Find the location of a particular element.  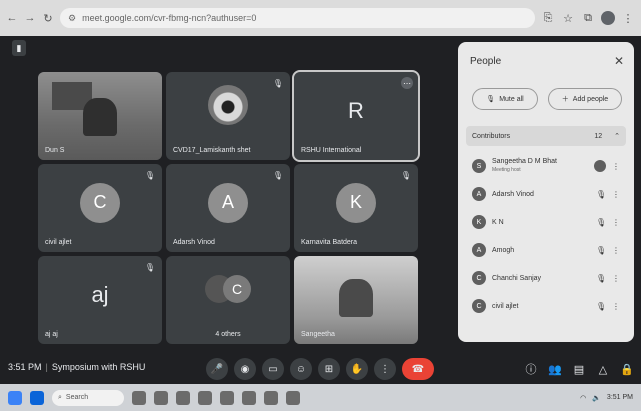

list-item: A Adarsh Vinod 🎙 ⋮ is located at coordinates (546, 194).